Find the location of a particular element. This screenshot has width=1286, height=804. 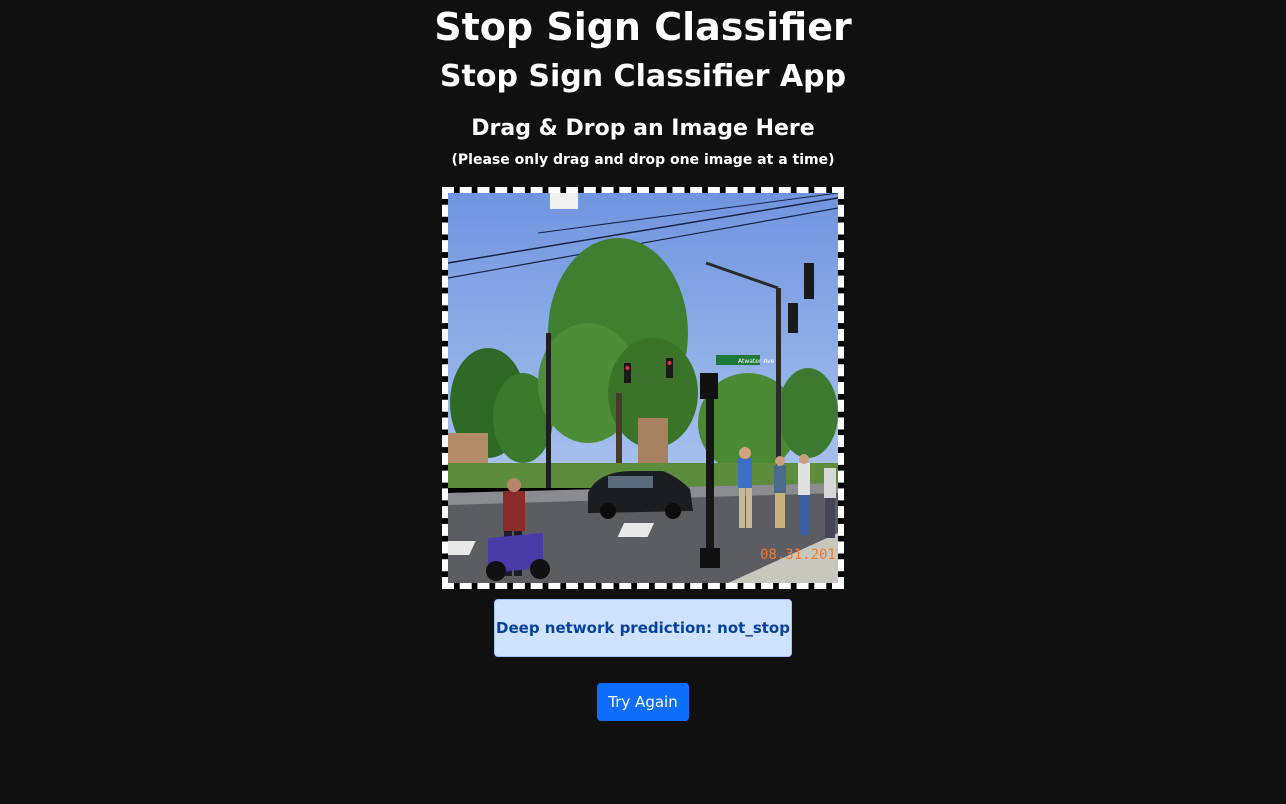

try-again-button: Try Again is located at coordinates (643, 702).